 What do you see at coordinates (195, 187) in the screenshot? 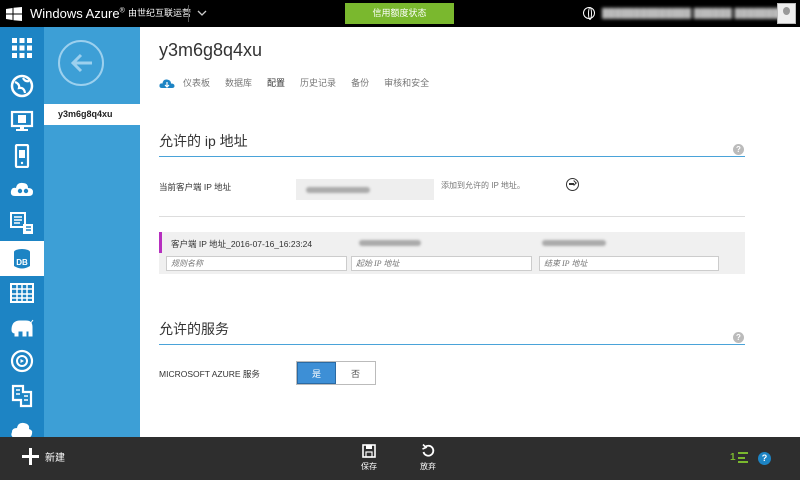
I see `current-ip-label: 当前客户端 IP 地址` at bounding box center [195, 187].